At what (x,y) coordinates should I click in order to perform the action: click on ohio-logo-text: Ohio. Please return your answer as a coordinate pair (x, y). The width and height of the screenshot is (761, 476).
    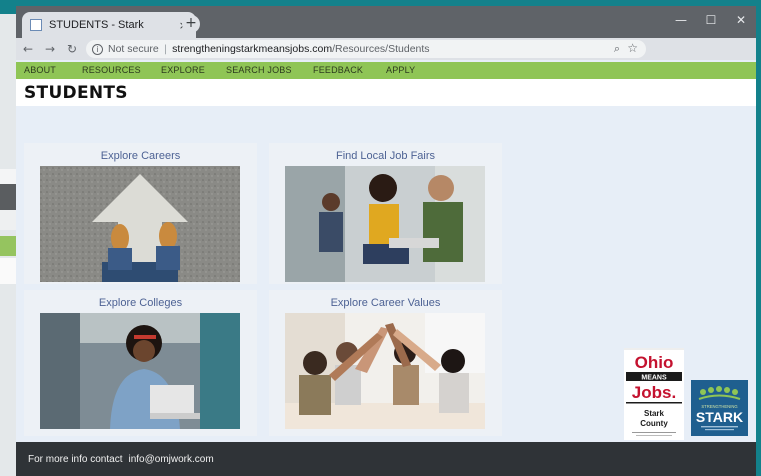
    Looking at the image, I should click on (654, 362).